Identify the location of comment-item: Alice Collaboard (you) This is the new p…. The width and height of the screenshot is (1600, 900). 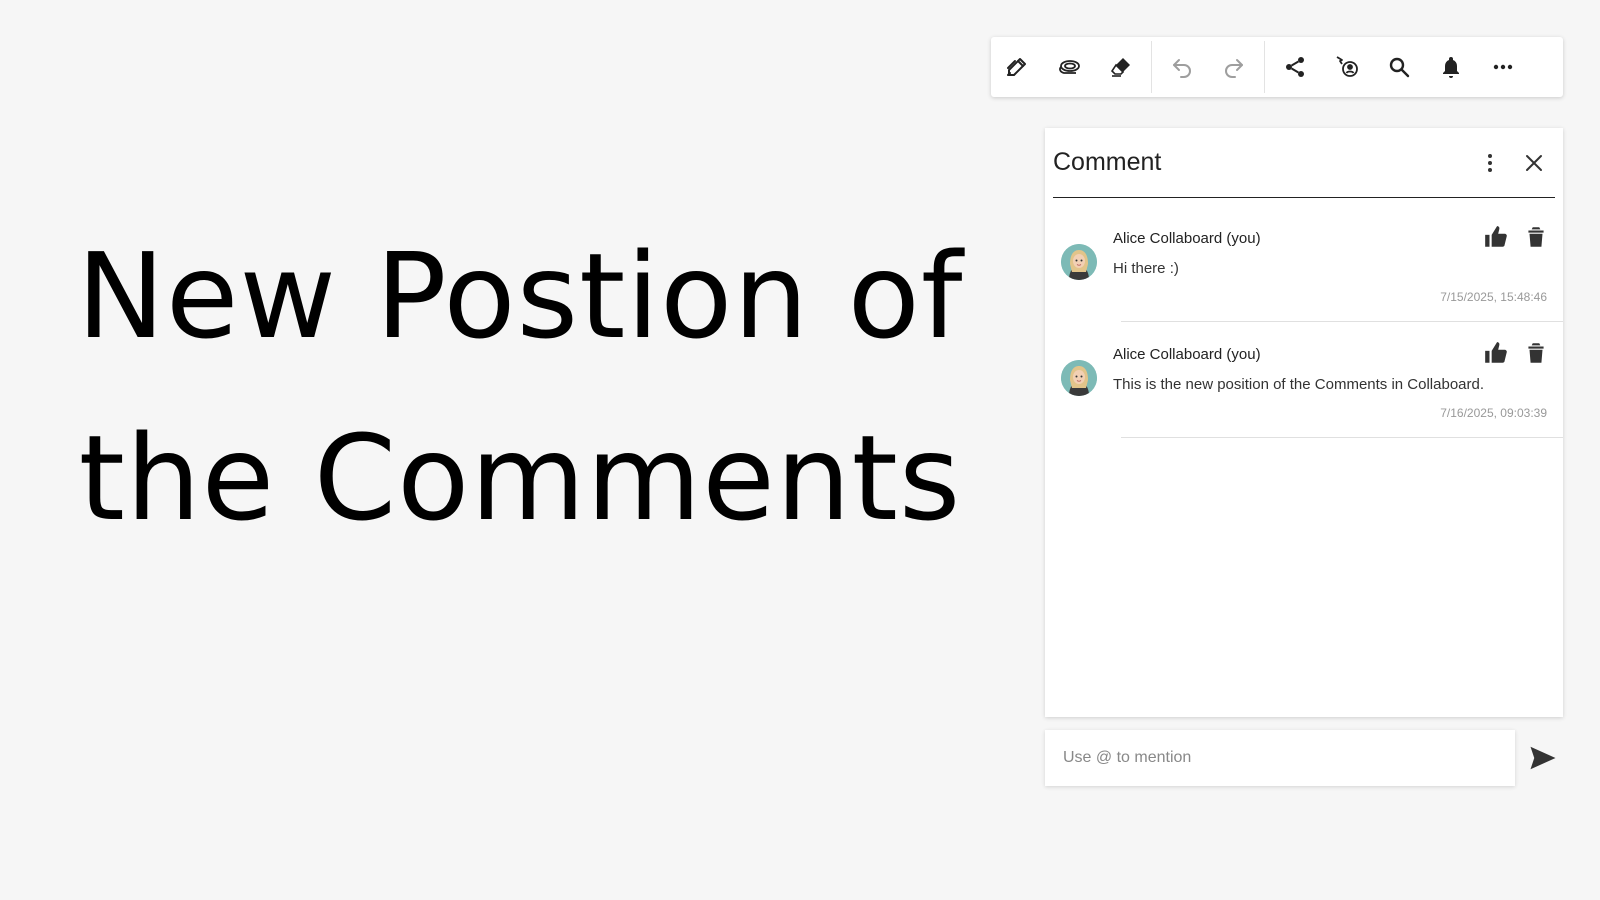
(1304, 380).